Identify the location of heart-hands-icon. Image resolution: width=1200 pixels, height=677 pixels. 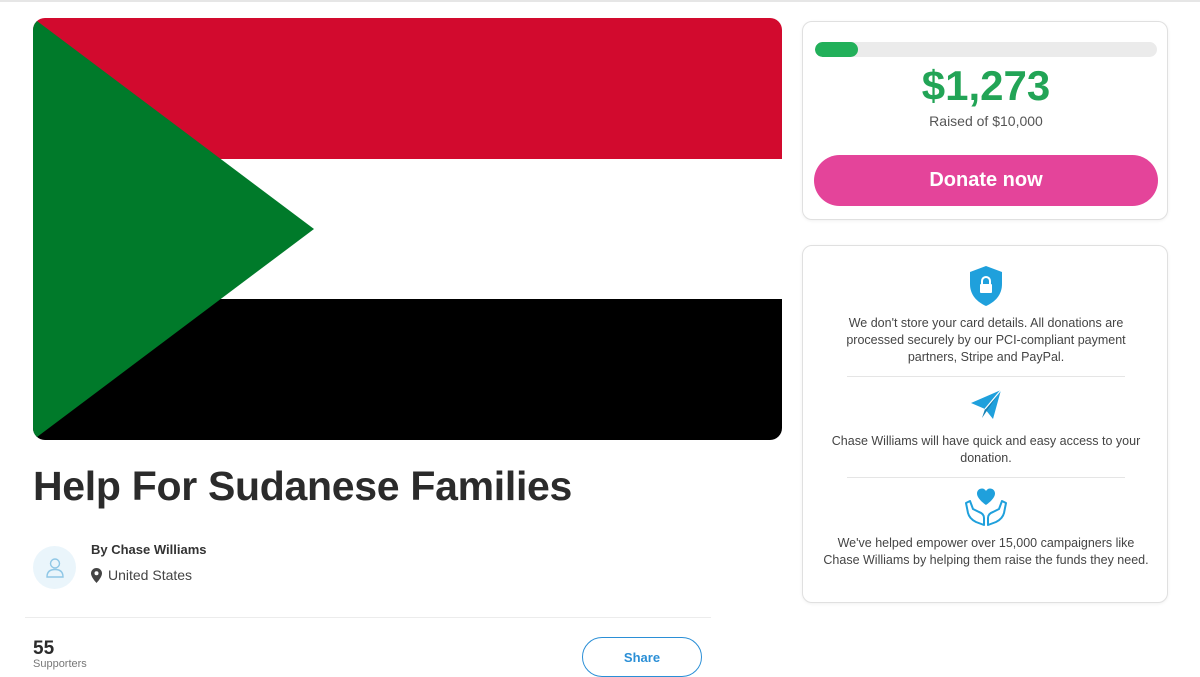
(986, 507).